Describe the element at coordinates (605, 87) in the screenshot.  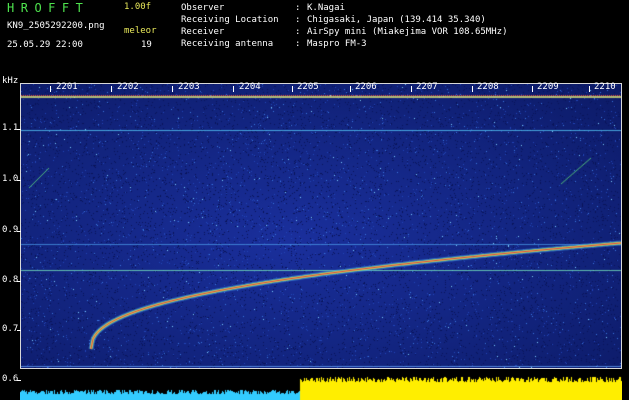
I see `x-tick-label: 2210` at that location.